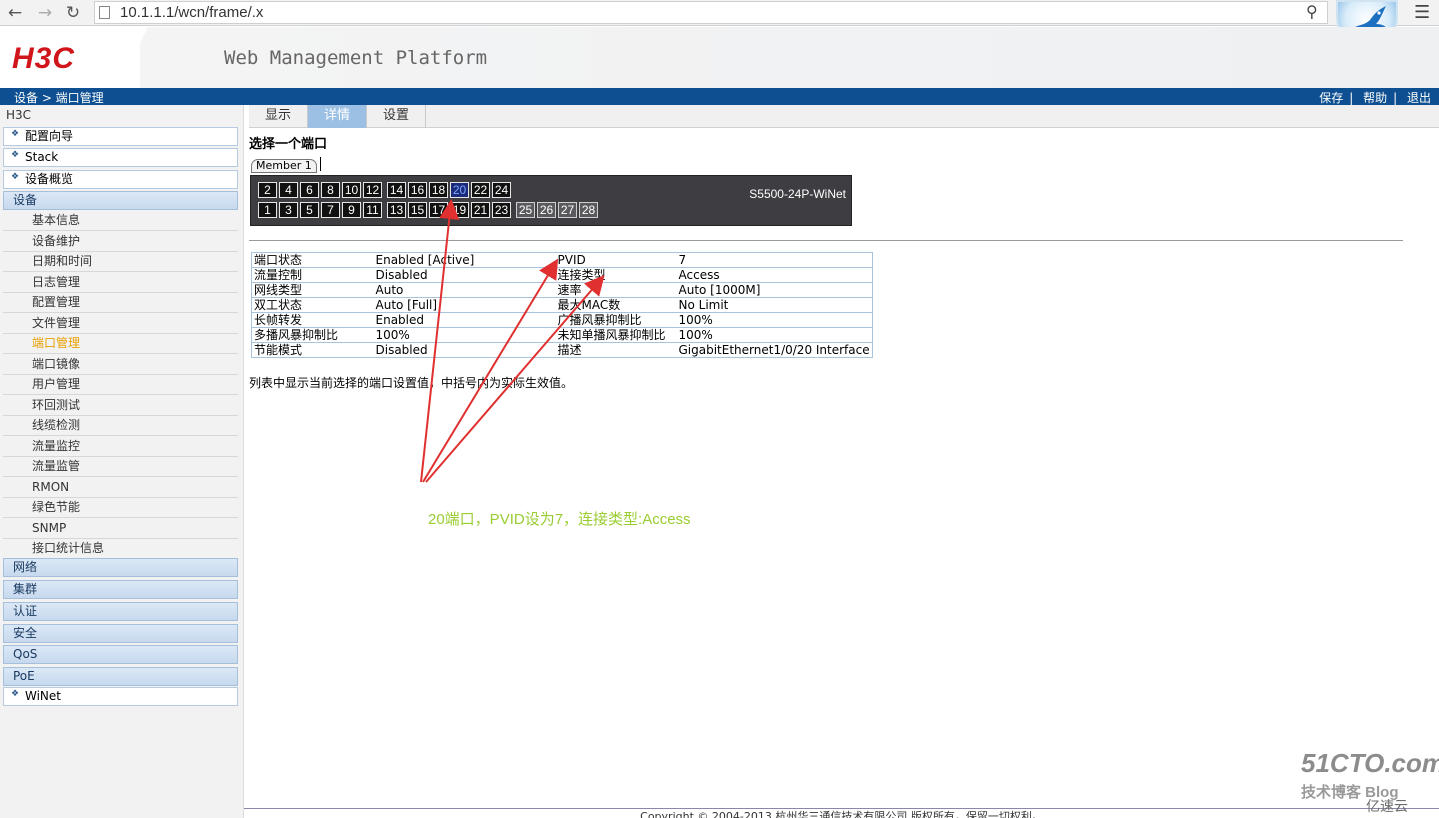  What do you see at coordinates (440, 341) in the screenshot?
I see `arrow-to-port` at bounding box center [440, 341].